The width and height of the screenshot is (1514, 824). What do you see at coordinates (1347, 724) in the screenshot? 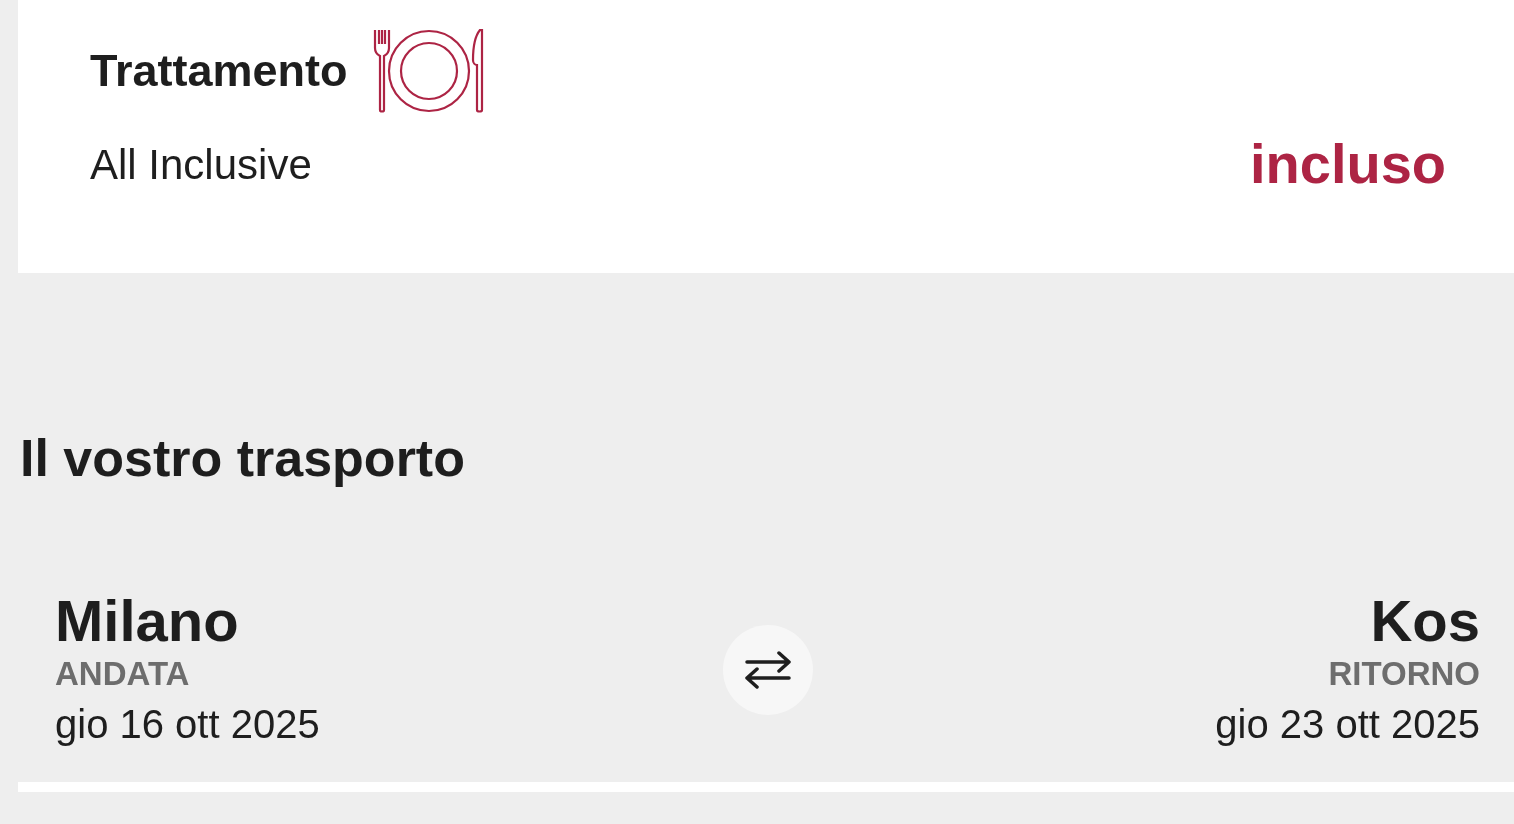
I see `travel-date: gio 23 ott 2025` at bounding box center [1347, 724].